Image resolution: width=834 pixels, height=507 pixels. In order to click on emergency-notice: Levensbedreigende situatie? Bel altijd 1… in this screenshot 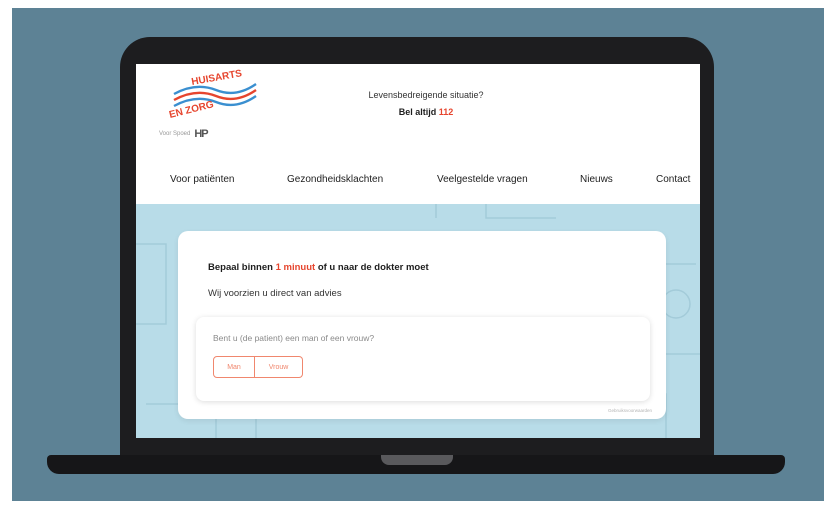, I will do `click(426, 103)`.